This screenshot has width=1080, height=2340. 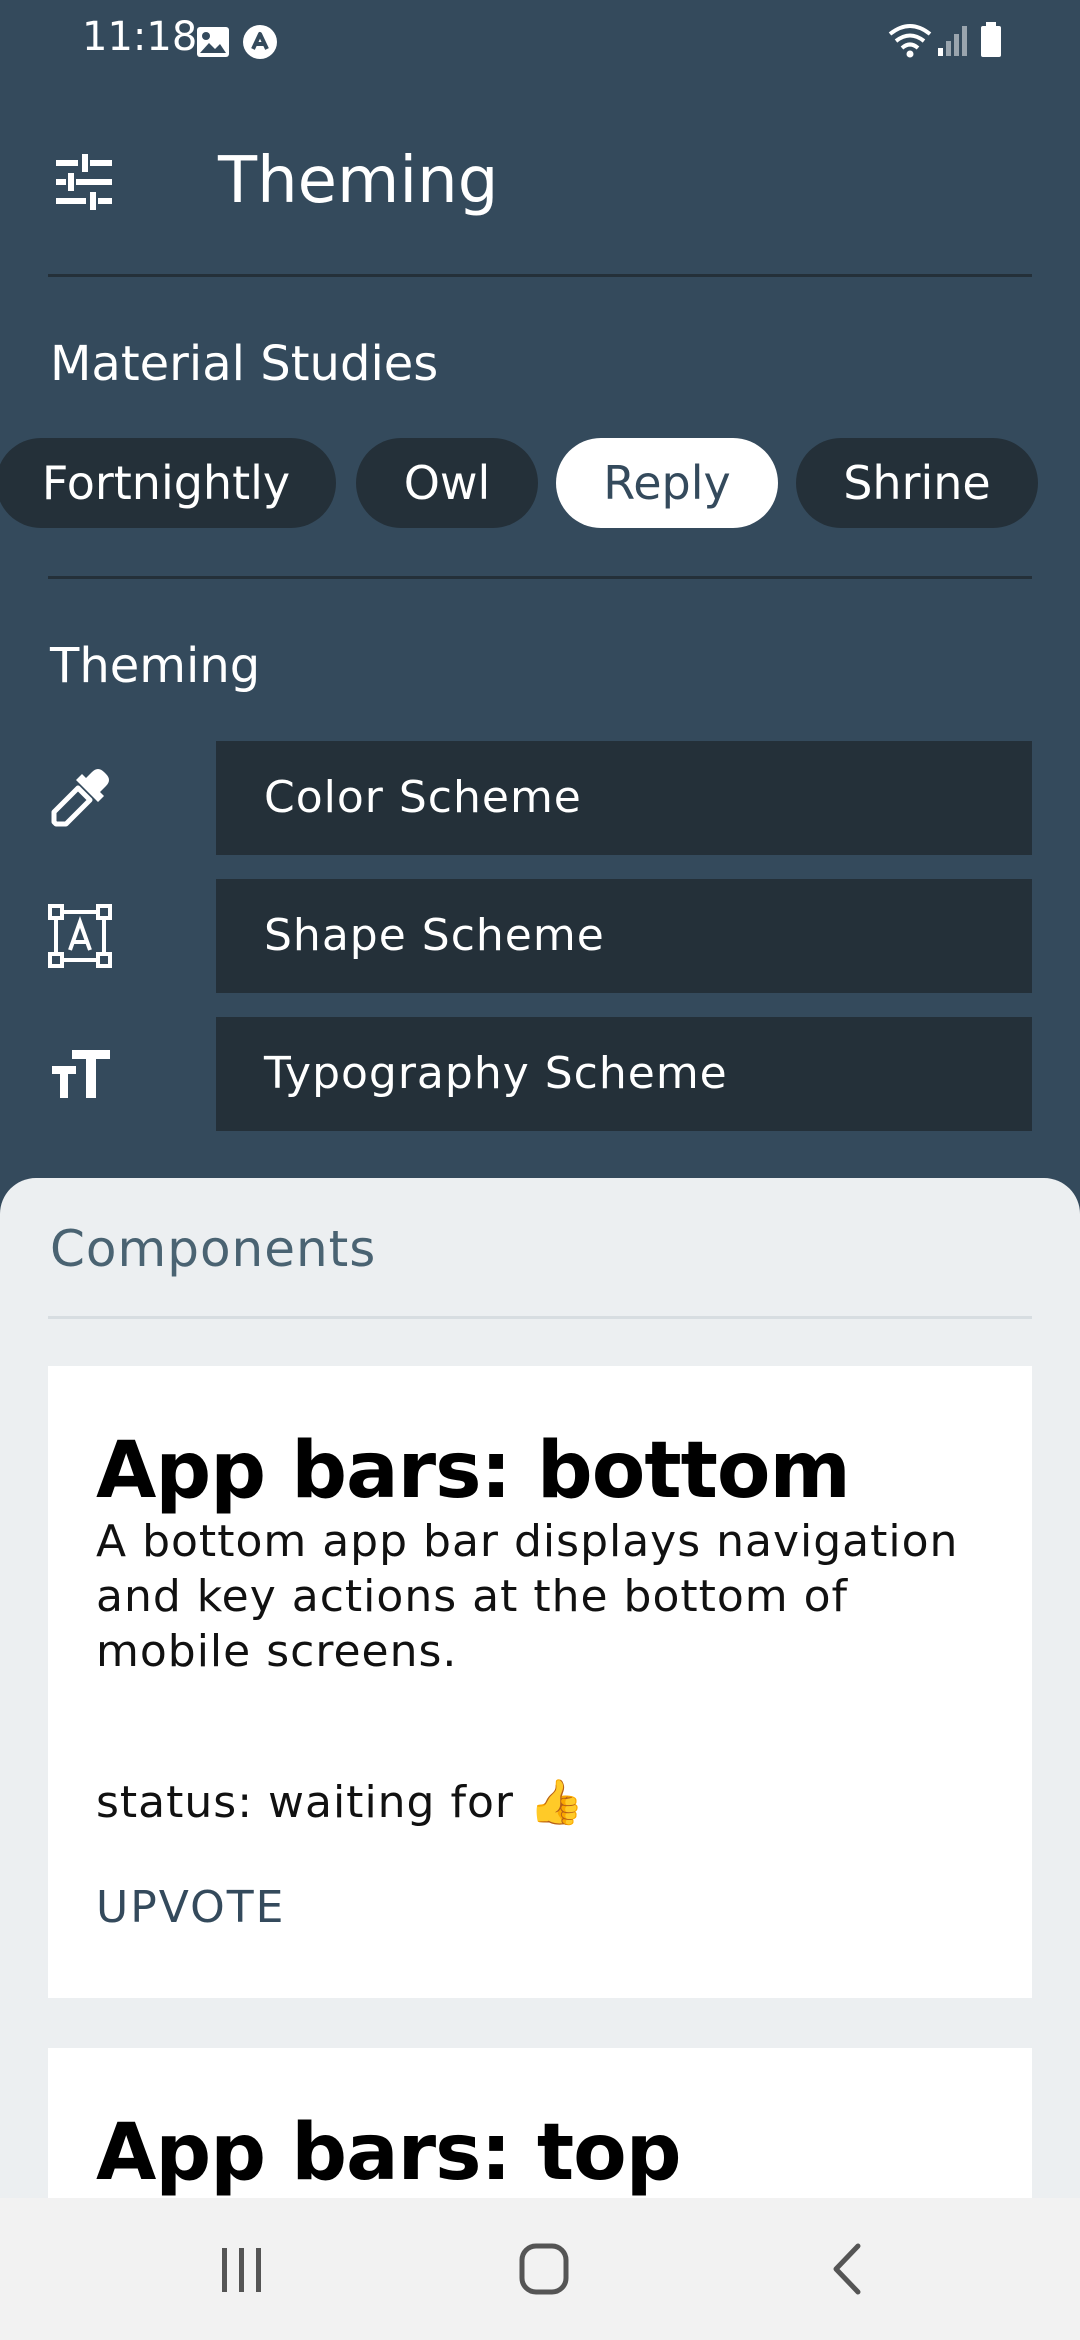 What do you see at coordinates (953, 42) in the screenshot?
I see `signal-icon` at bounding box center [953, 42].